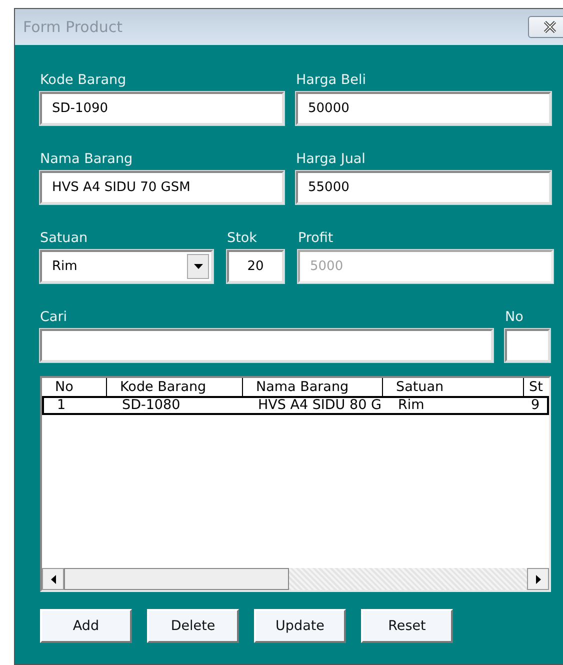 The height and width of the screenshot is (665, 563). What do you see at coordinates (162, 187) in the screenshot?
I see `input-field: HVS A4 SIDU 70 GSM` at bounding box center [162, 187].